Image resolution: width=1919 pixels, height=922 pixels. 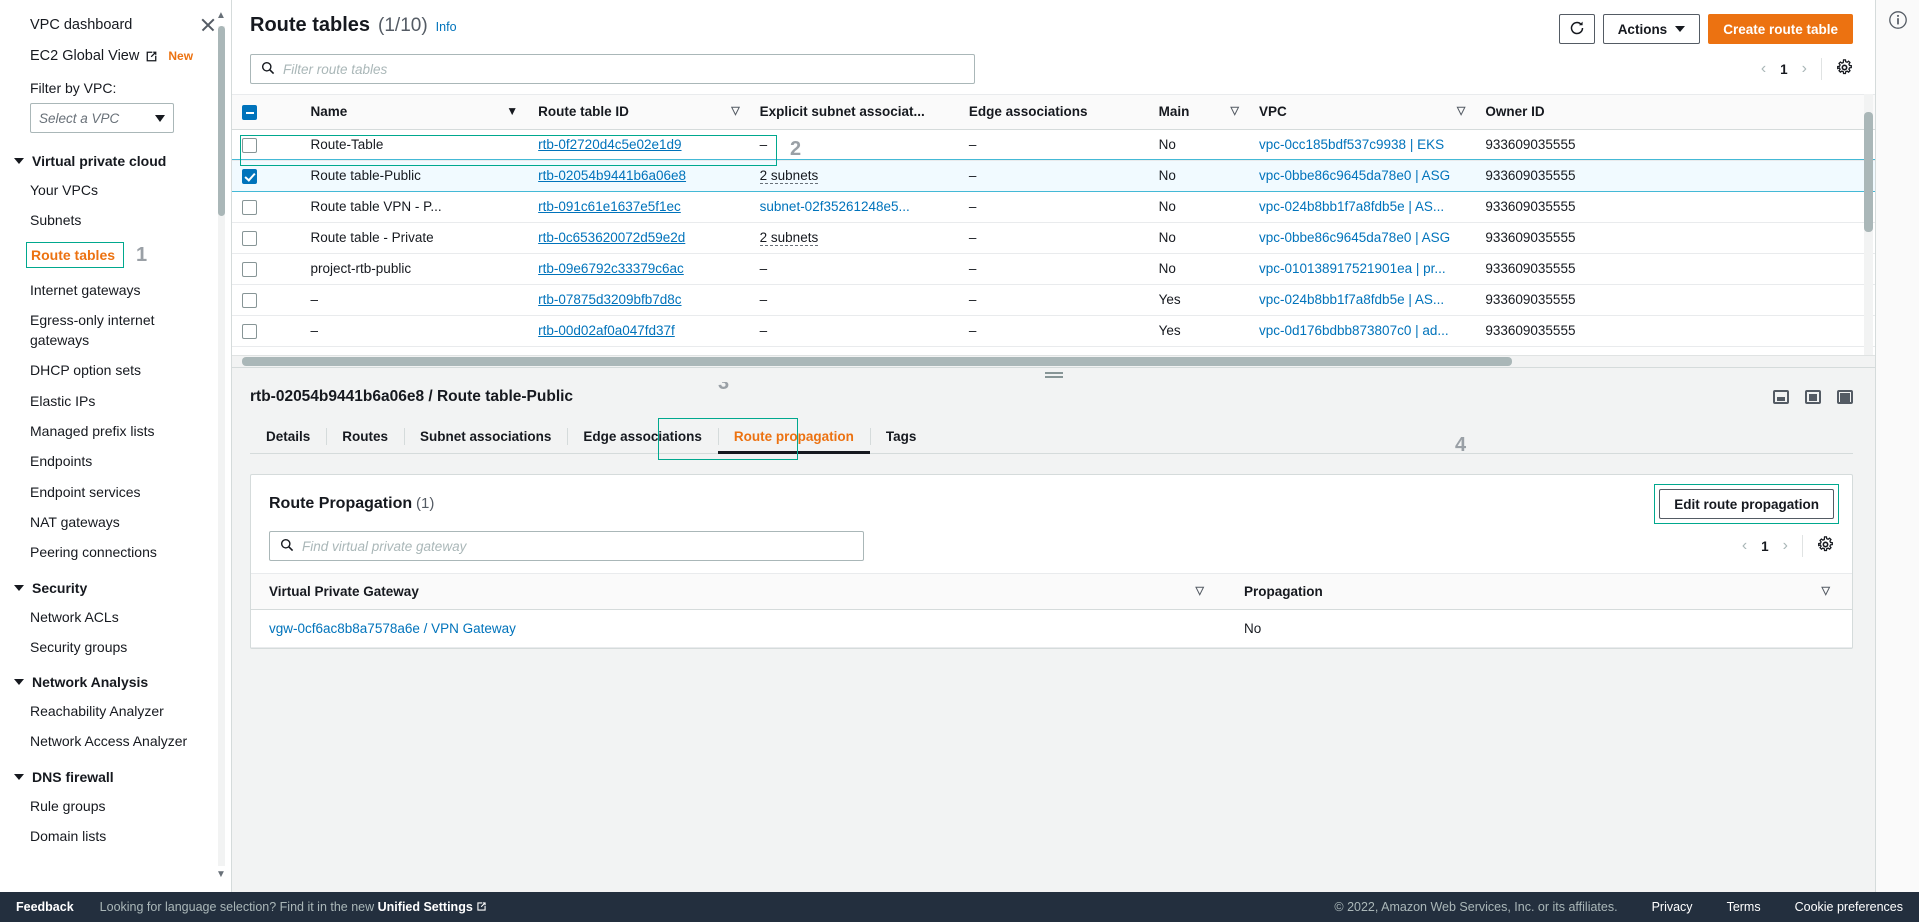 I want to click on find-gateway-box, so click(x=566, y=546).